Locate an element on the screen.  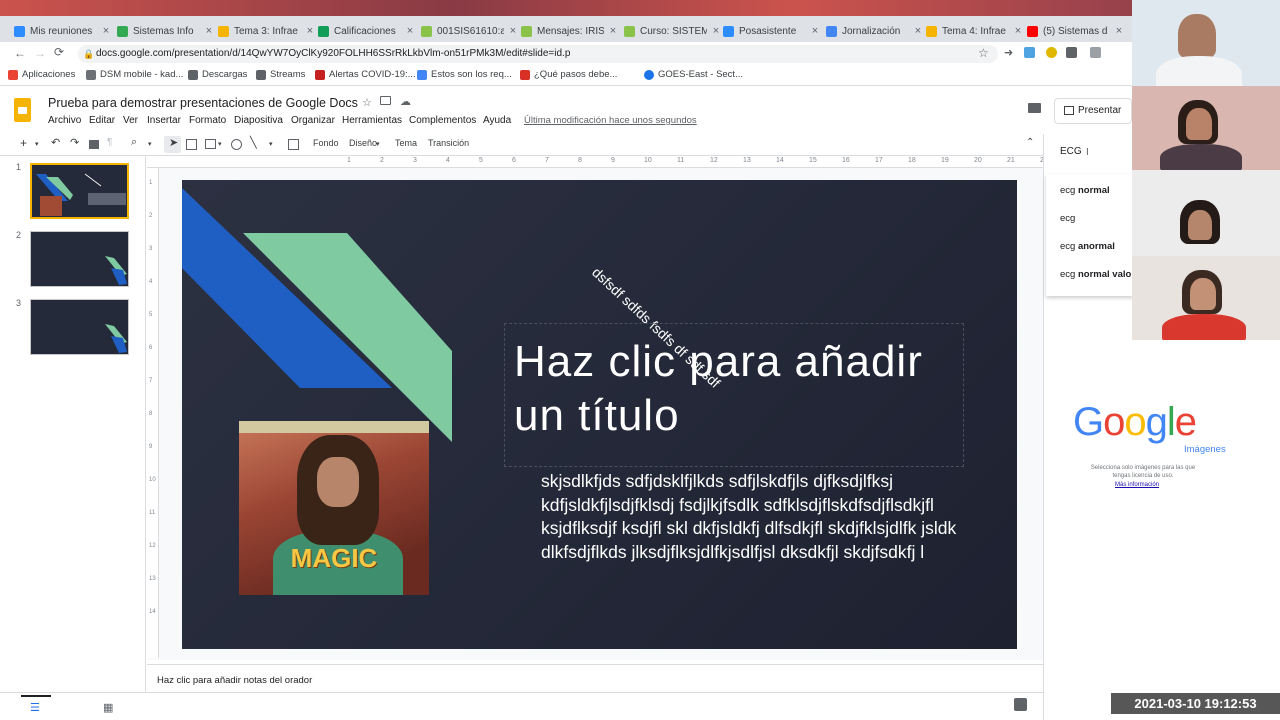
explore-icon is located at coordinates (1020, 704).